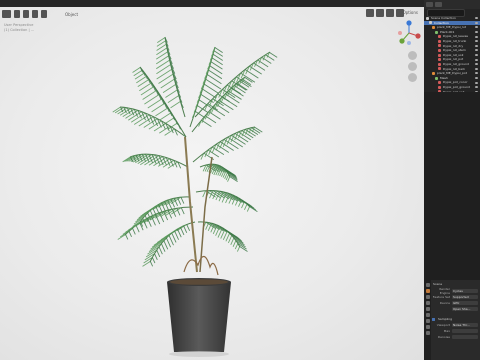  What do you see at coordinates (446, 331) in the screenshot?
I see `property-label: Max` at bounding box center [446, 331].